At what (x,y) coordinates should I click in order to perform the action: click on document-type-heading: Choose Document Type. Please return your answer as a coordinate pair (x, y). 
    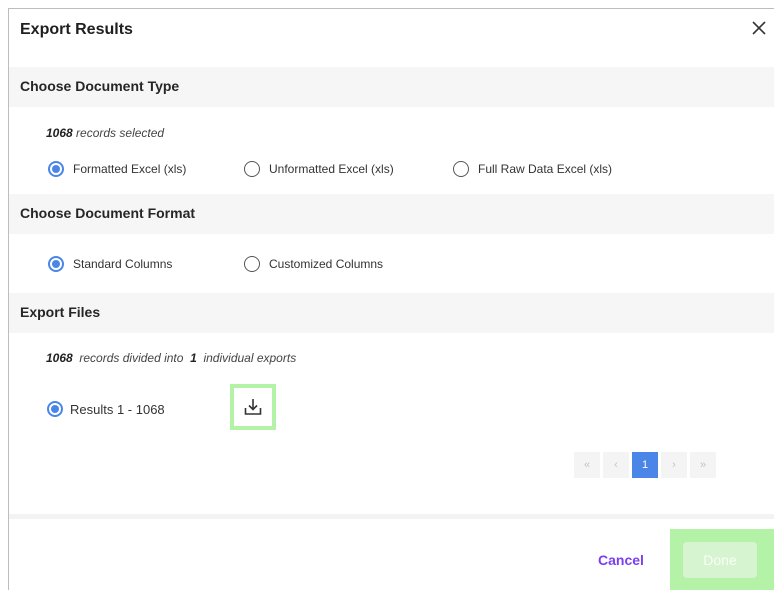
    Looking at the image, I should click on (100, 86).